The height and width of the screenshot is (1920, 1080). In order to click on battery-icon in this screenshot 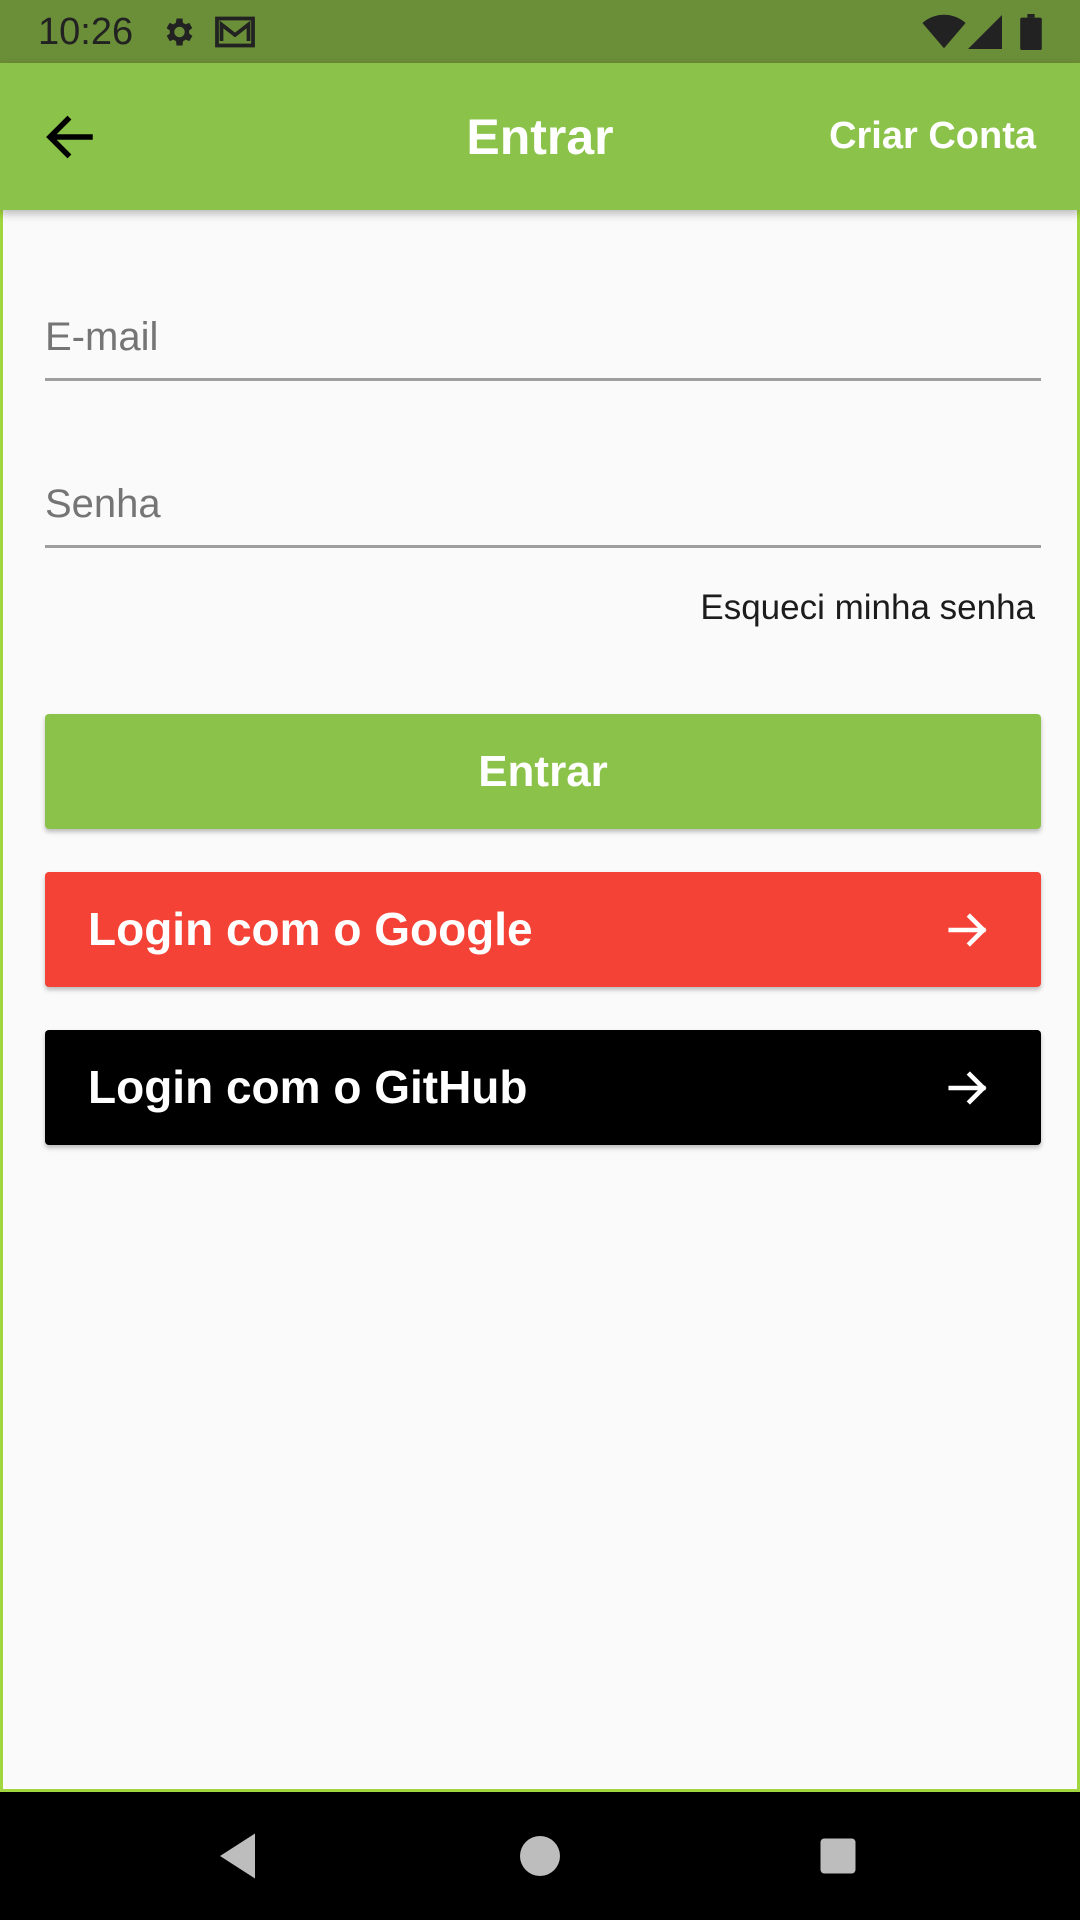, I will do `click(1031, 34)`.